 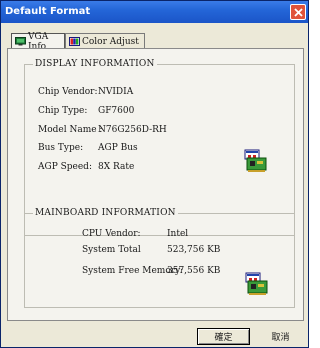 What do you see at coordinates (95, 64) in the screenshot?
I see `display-information-heading: DISPLAY INFORMATION` at bounding box center [95, 64].